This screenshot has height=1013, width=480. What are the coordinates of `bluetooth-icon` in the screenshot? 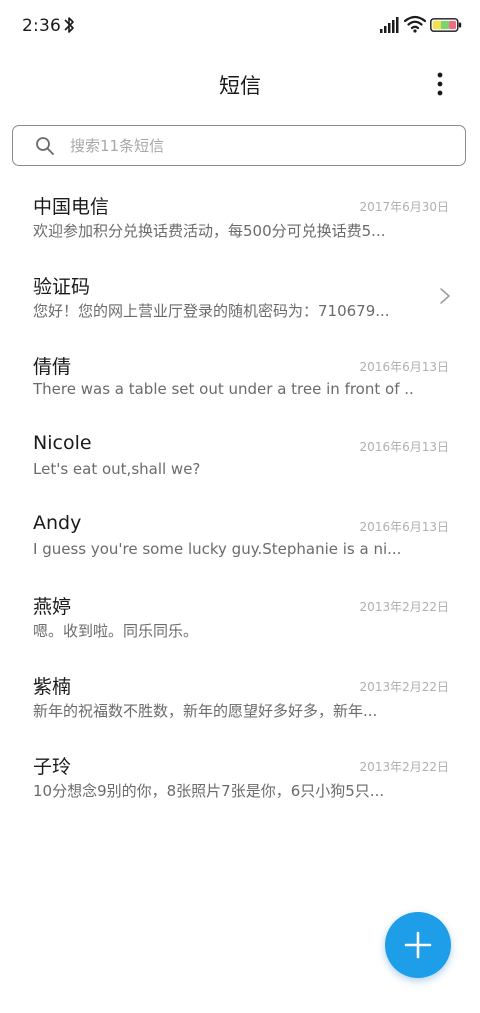 It's located at (69, 25).